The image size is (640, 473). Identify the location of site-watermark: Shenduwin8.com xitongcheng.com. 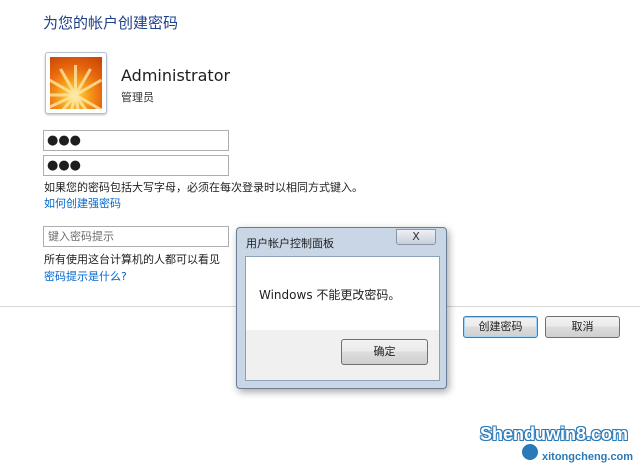
(555, 445).